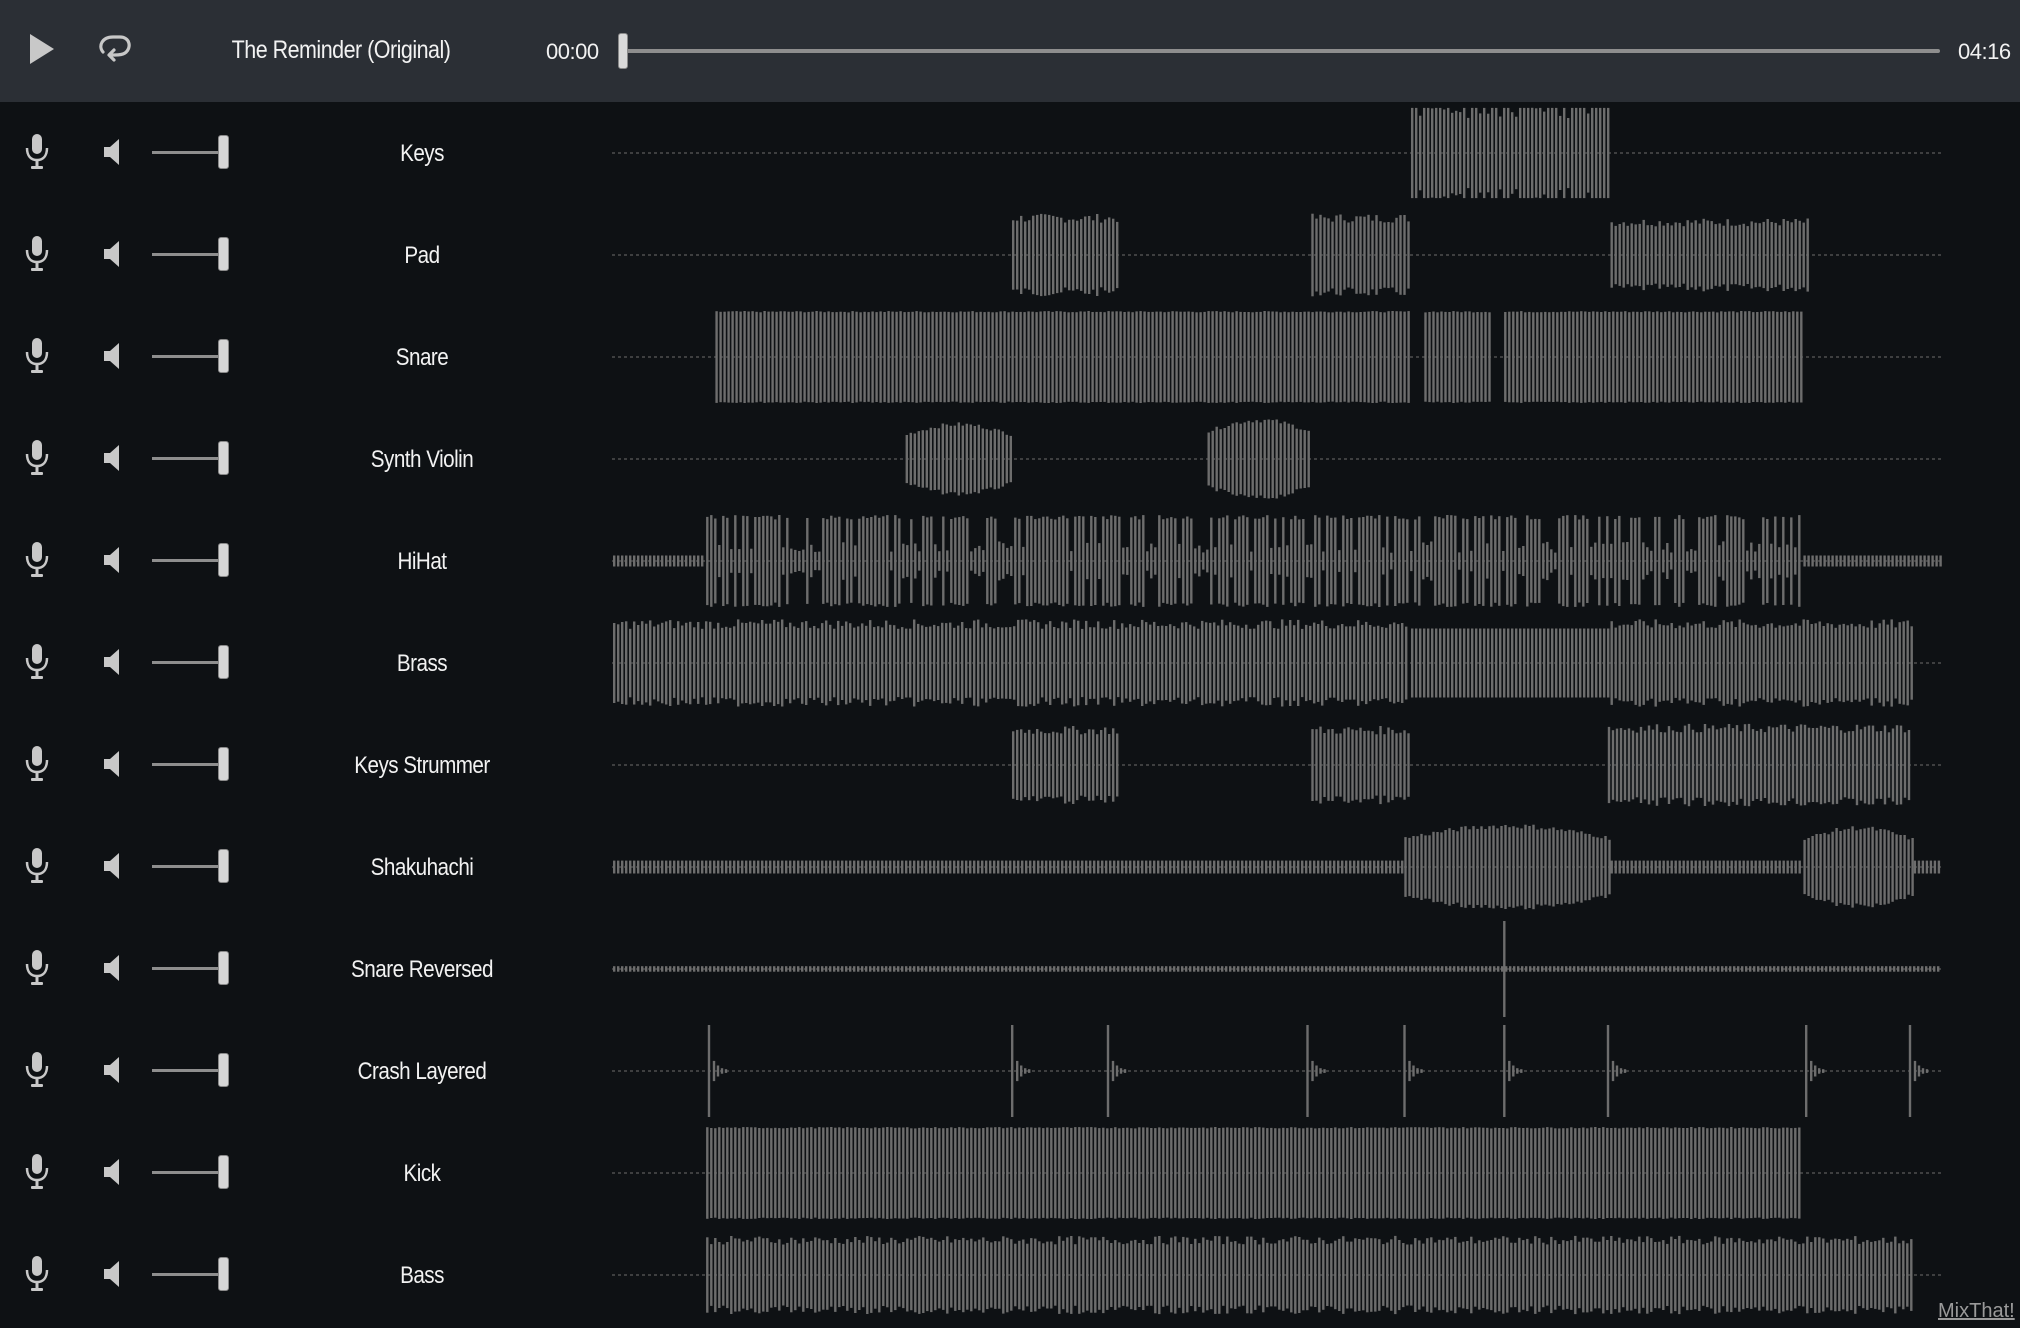  What do you see at coordinates (1279, 51) in the screenshot?
I see `progress-track` at bounding box center [1279, 51].